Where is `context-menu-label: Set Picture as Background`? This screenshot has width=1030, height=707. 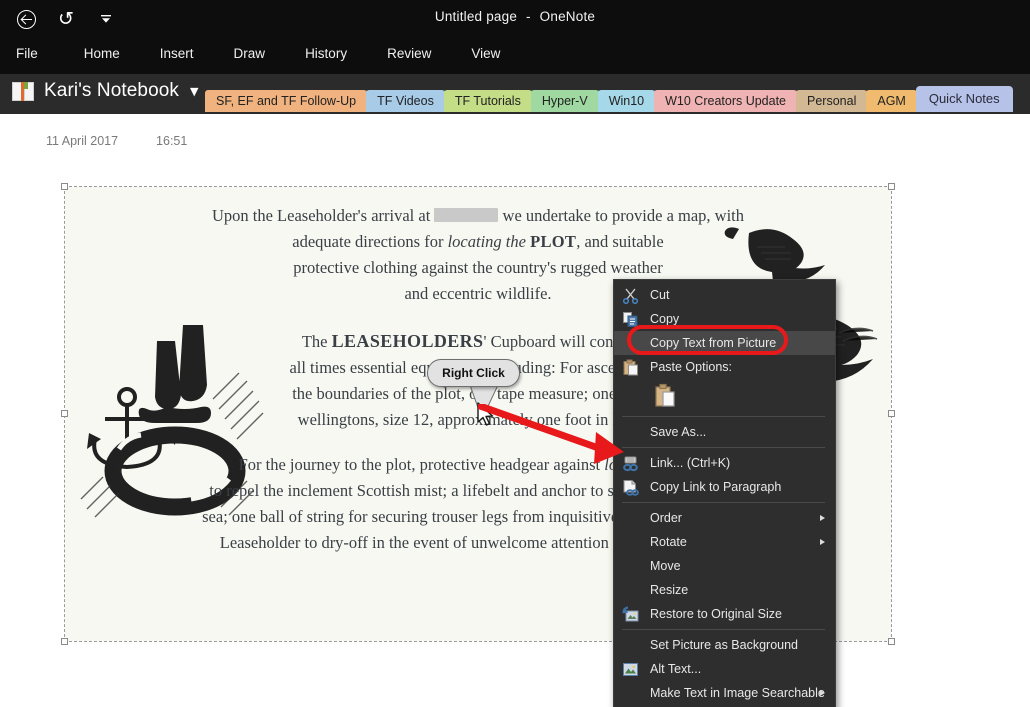
context-menu-label: Set Picture as Background is located at coordinates (724, 645).